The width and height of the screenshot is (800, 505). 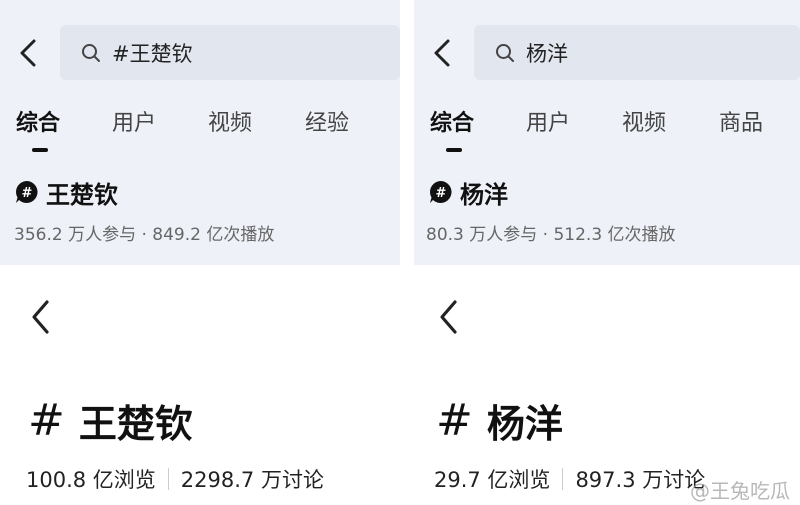 What do you see at coordinates (607, 125) in the screenshot?
I see `result-tabs: 综合 用户 视频 商品` at bounding box center [607, 125].